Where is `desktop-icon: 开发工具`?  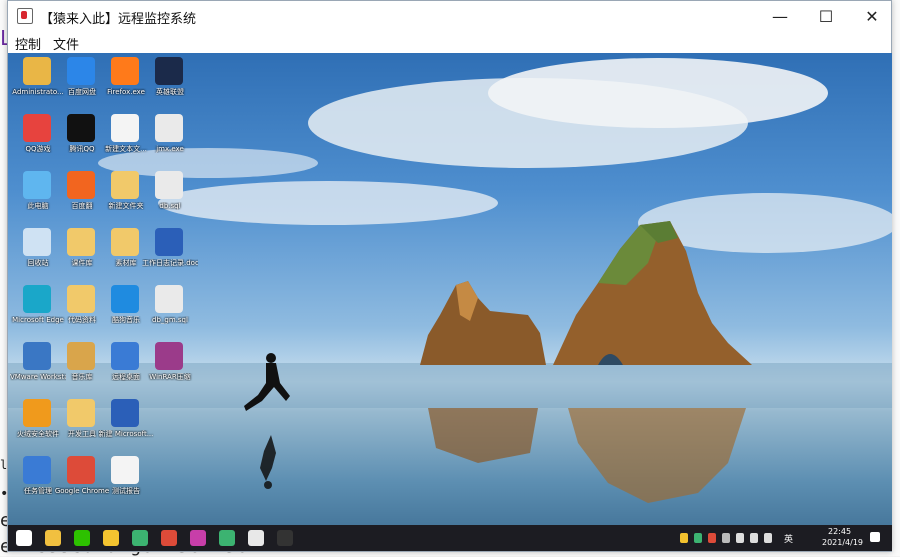 desktop-icon: 开发工具 is located at coordinates (82, 425).